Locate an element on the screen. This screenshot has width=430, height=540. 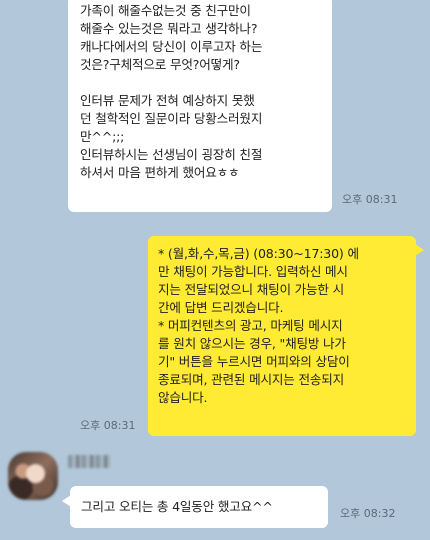
message-line: * 머피컨텐츠의 광고, 마케팅 메시지 is located at coordinates (250, 325).